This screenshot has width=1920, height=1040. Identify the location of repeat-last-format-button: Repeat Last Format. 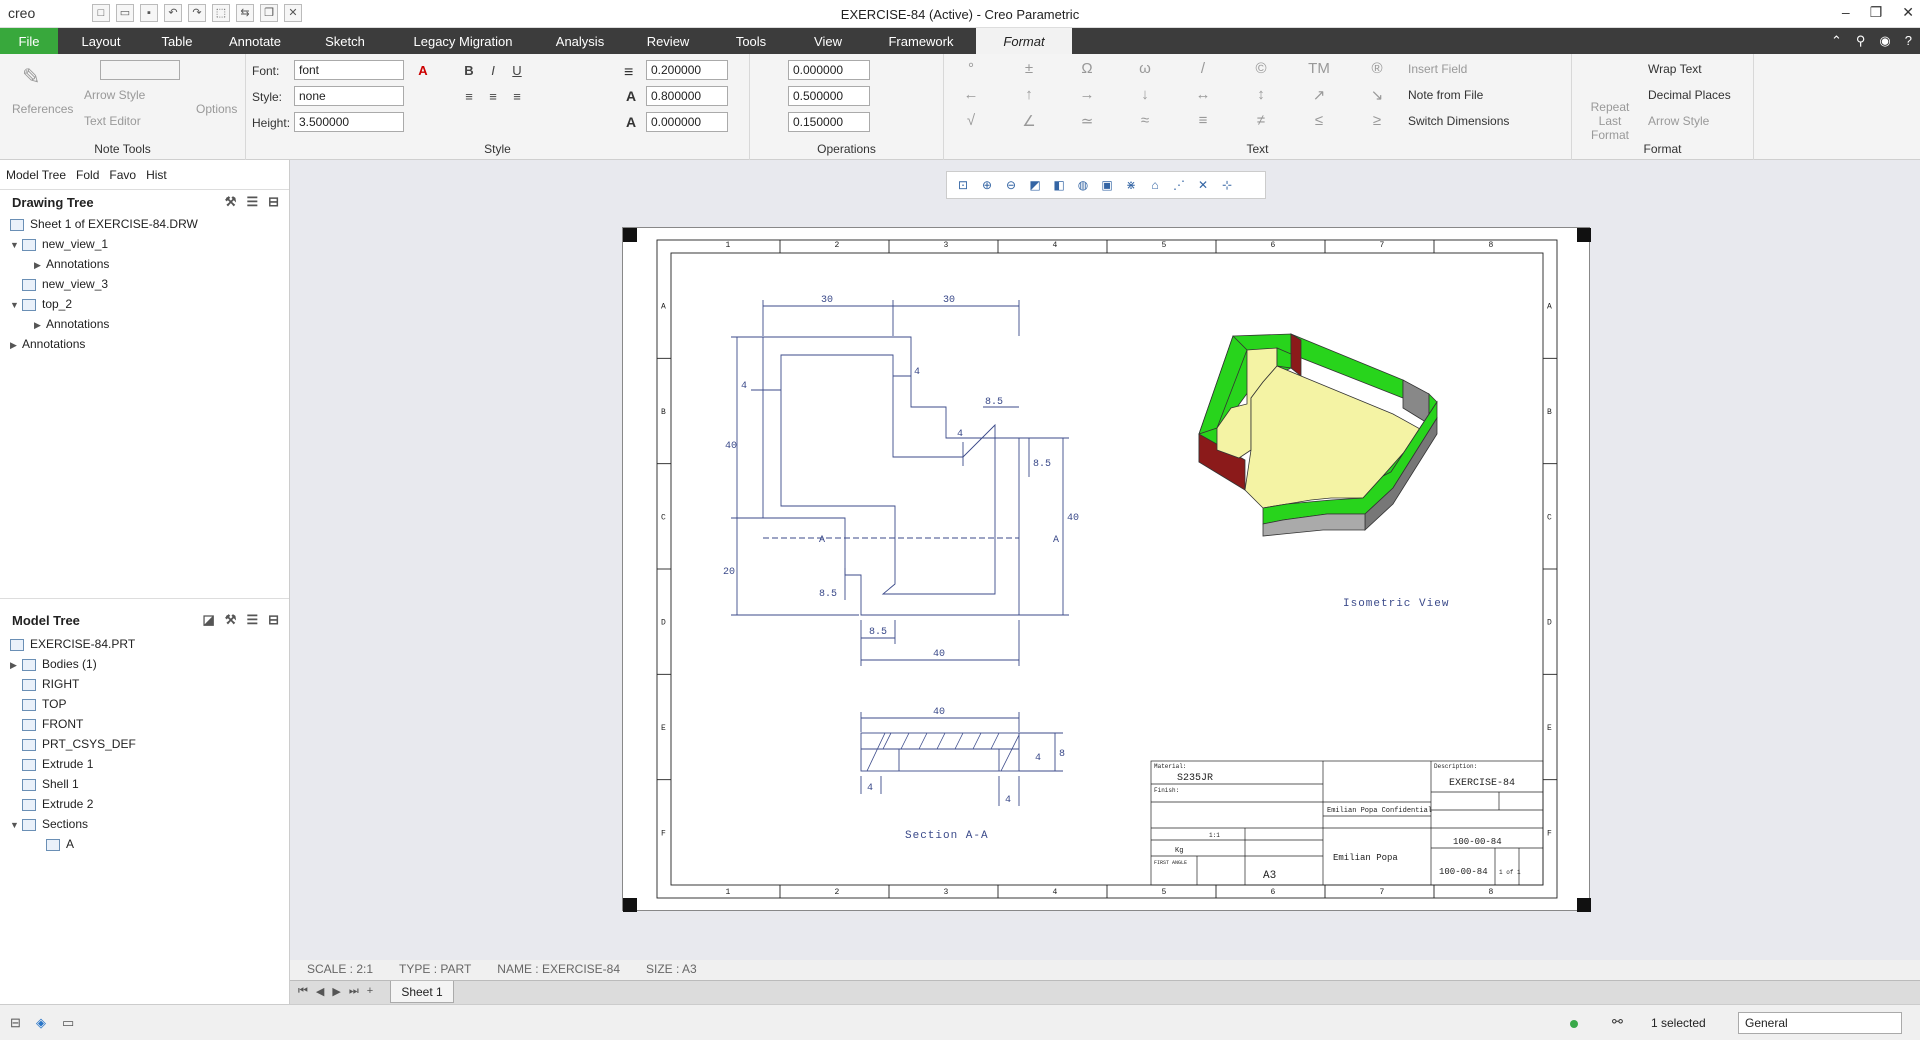
(1610, 121).